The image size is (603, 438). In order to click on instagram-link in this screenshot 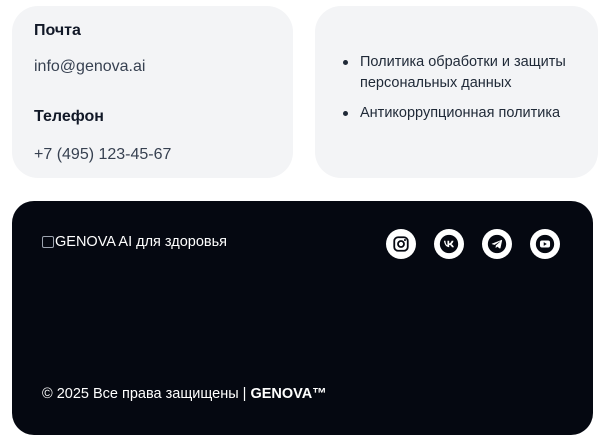, I will do `click(401, 244)`.